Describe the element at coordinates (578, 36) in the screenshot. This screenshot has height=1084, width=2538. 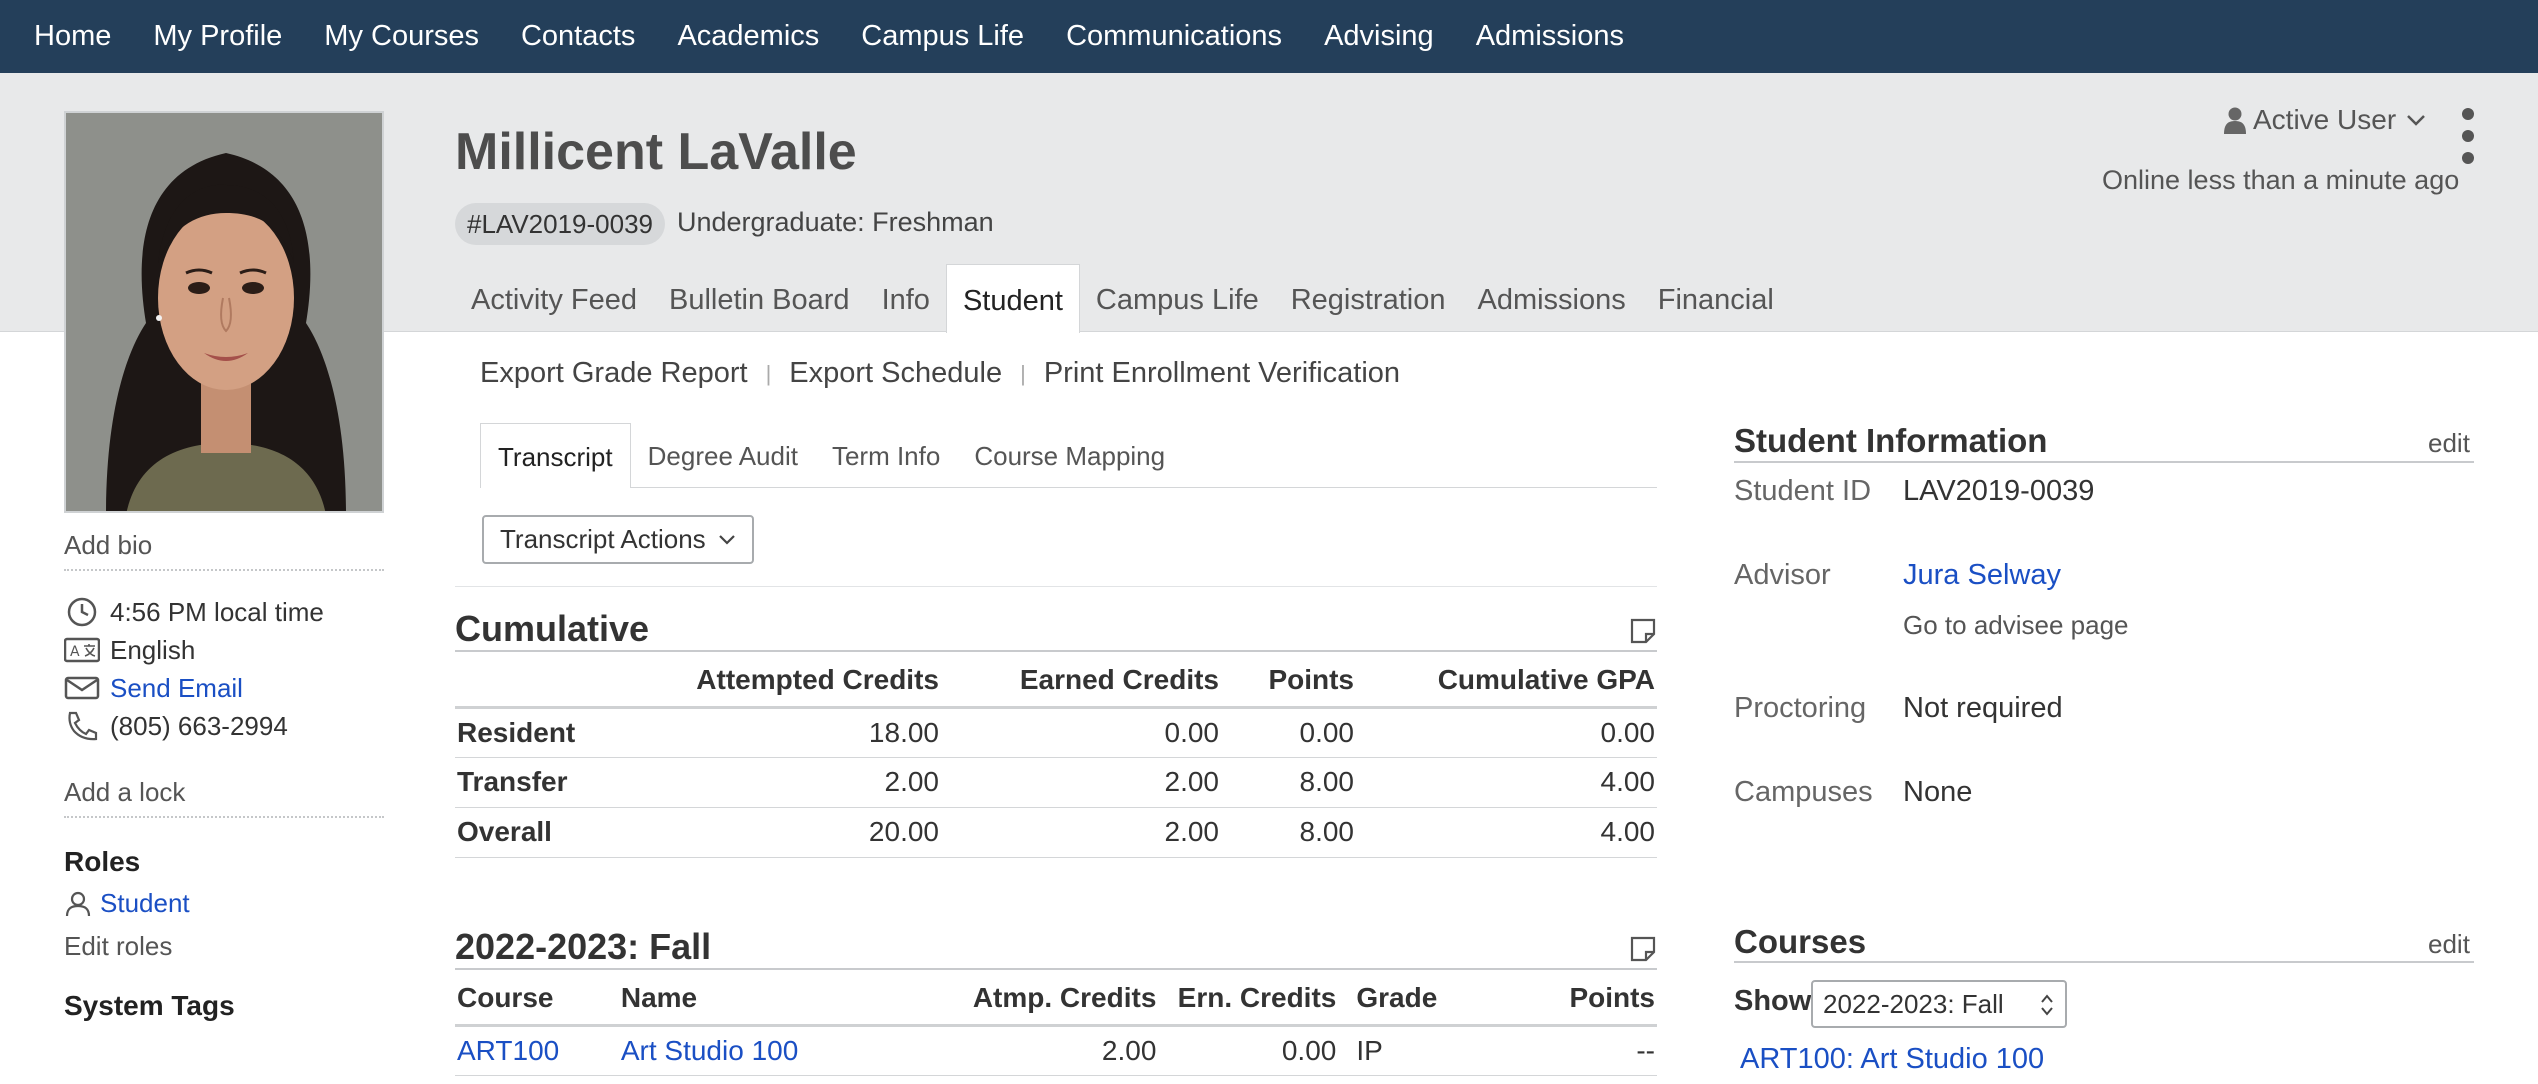
I see `nav-contacts: Contacts` at that location.